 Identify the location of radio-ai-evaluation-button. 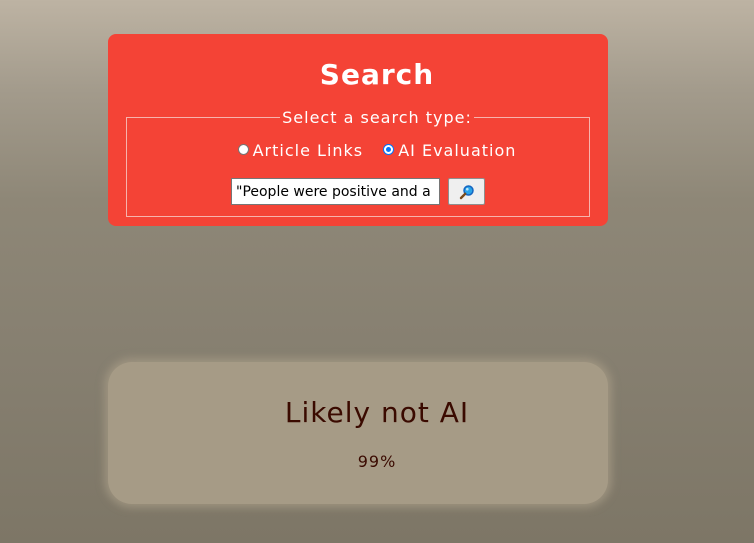
(389, 149).